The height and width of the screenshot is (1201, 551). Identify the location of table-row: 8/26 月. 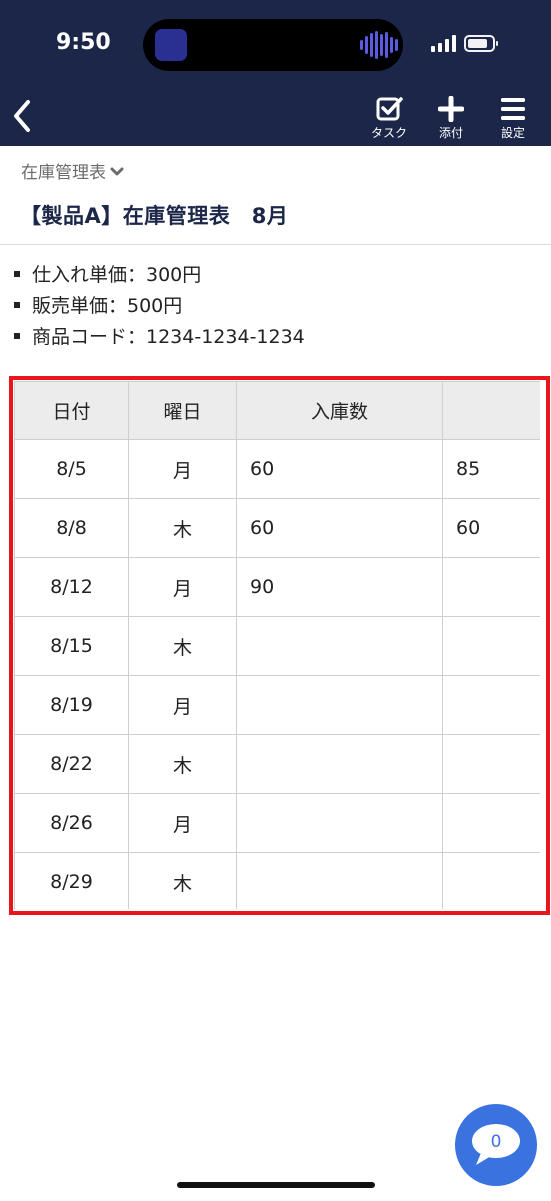
(277, 823).